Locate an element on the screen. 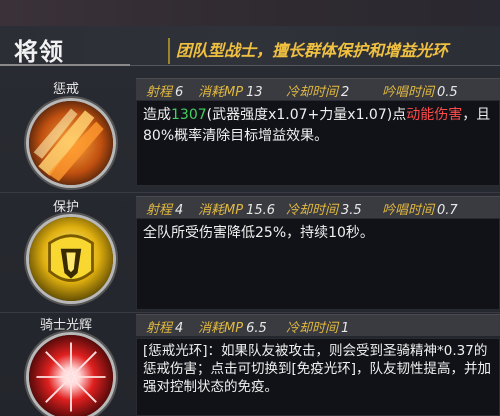  skill-stats-punish: 射程 6 消耗MP 13 冷却时间 2 吟唱时间 0.5 is located at coordinates (318, 89).